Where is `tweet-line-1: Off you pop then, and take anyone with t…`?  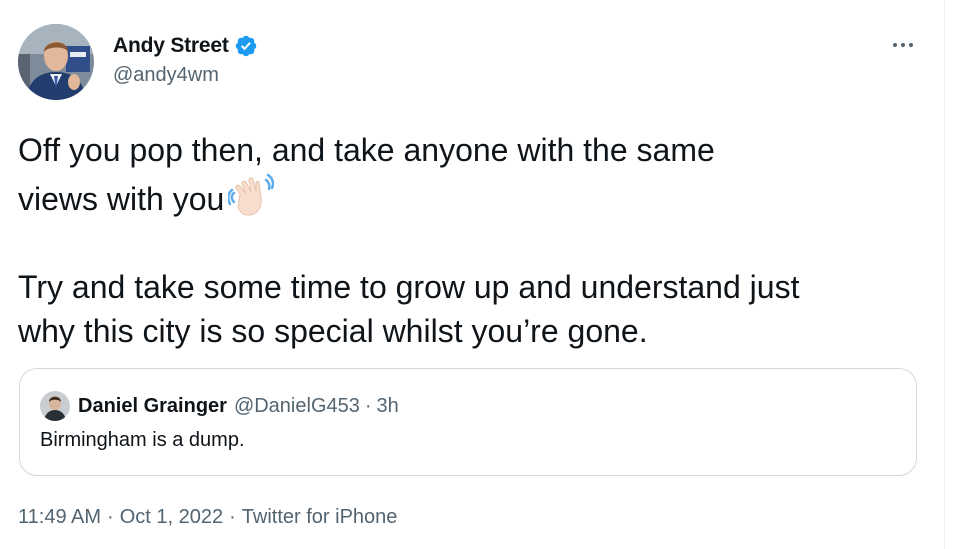
tweet-line-1: Off you pop then, and take anyone with t… is located at coordinates (366, 150).